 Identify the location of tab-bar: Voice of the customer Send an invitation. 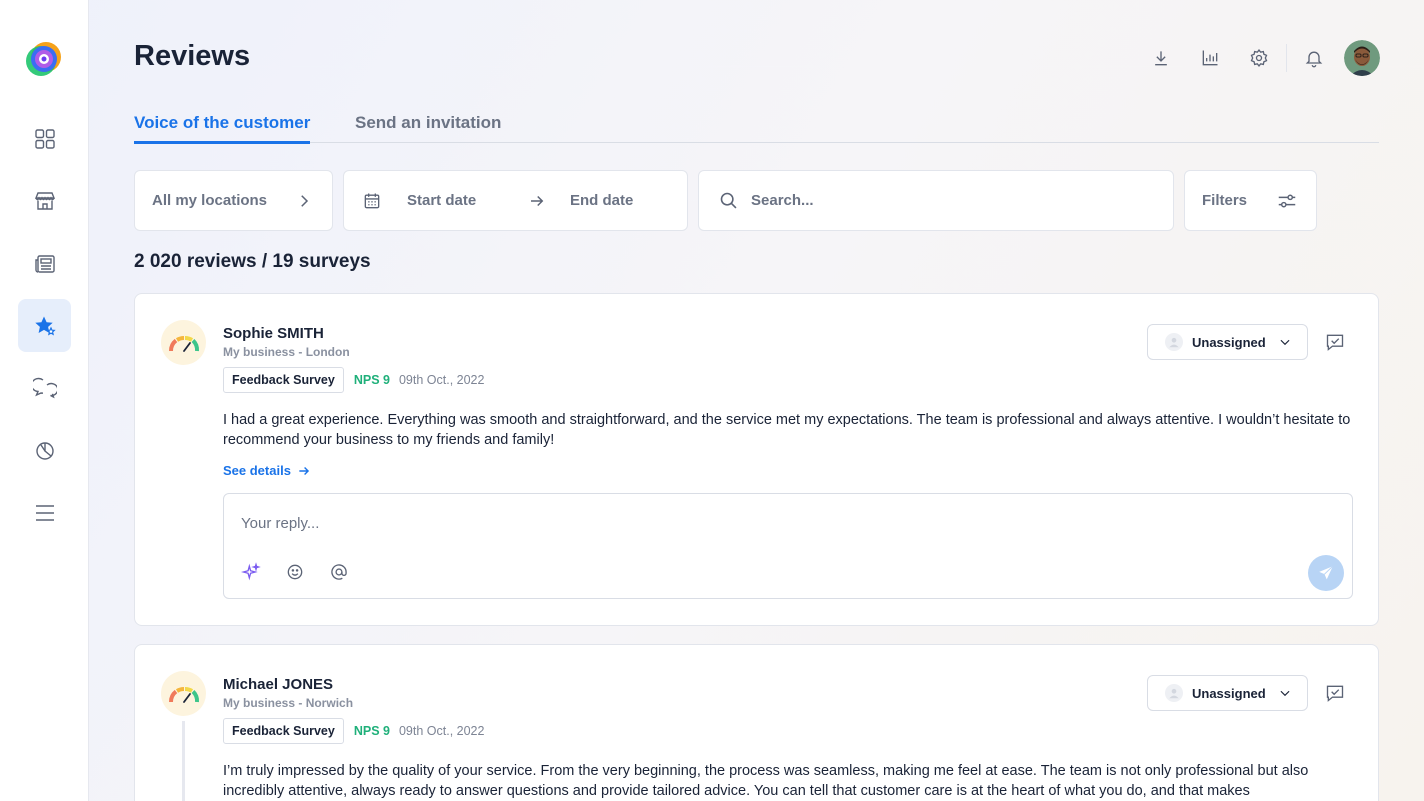
(756, 128).